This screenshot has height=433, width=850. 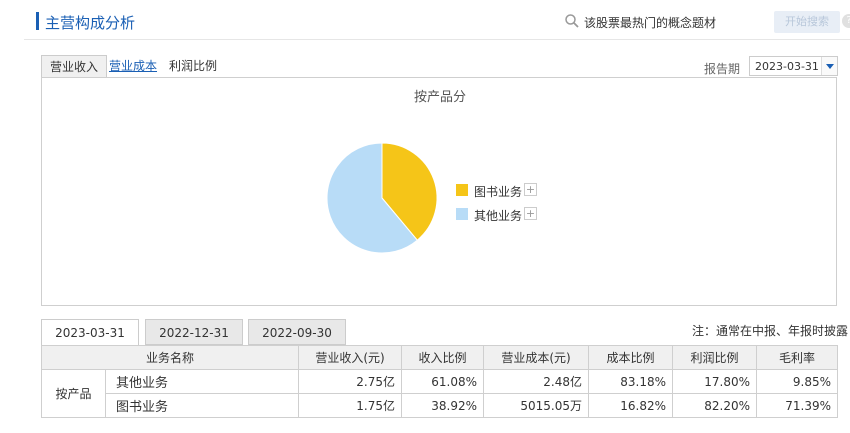 What do you see at coordinates (787, 66) in the screenshot?
I see `report-period-value: 2023-03-31` at bounding box center [787, 66].